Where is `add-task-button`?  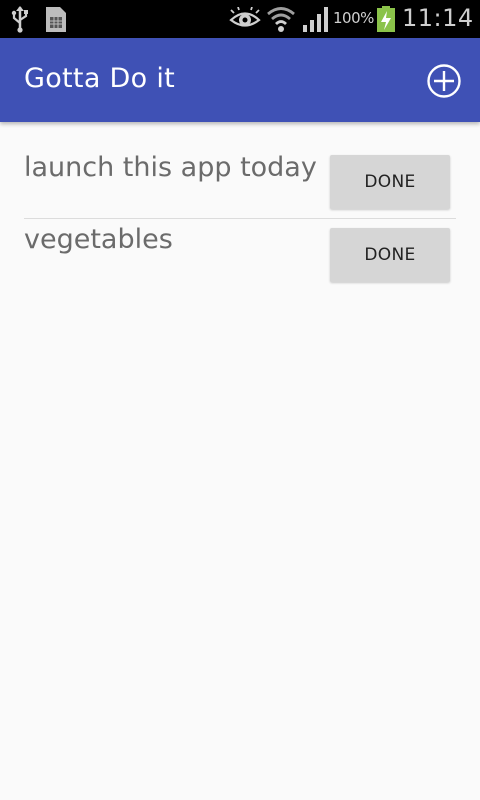 add-task-button is located at coordinates (444, 81).